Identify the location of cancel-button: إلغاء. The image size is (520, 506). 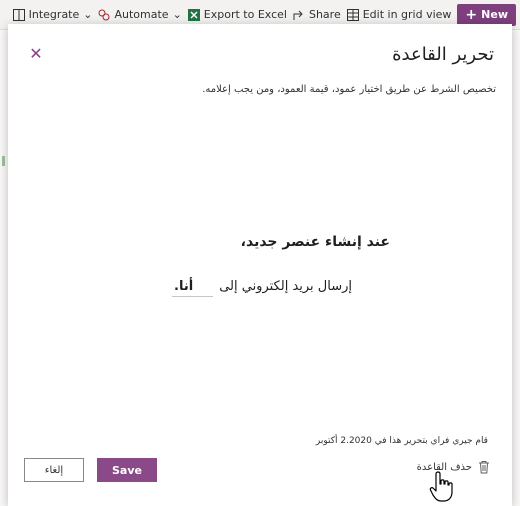
(54, 470).